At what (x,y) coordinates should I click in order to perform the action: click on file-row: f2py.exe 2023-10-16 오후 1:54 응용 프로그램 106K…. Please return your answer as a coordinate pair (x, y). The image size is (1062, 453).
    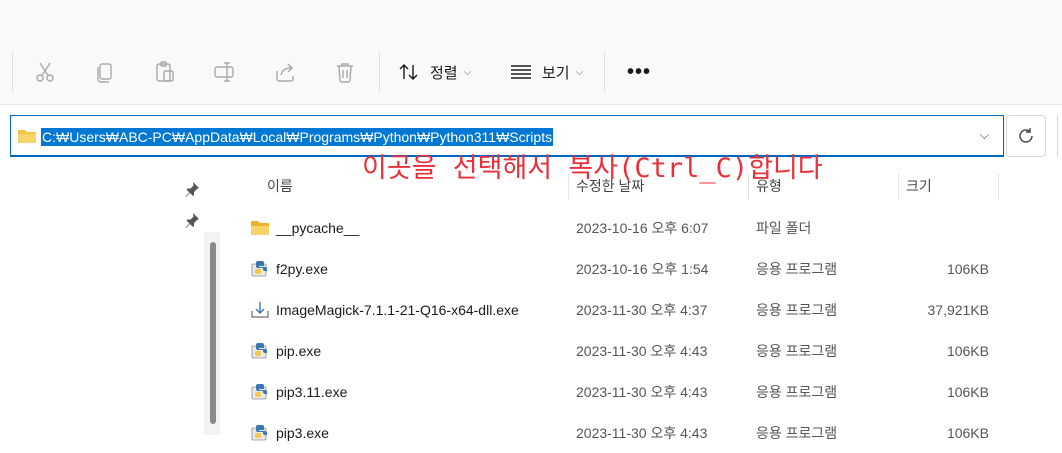
    Looking at the image, I should click on (644, 269).